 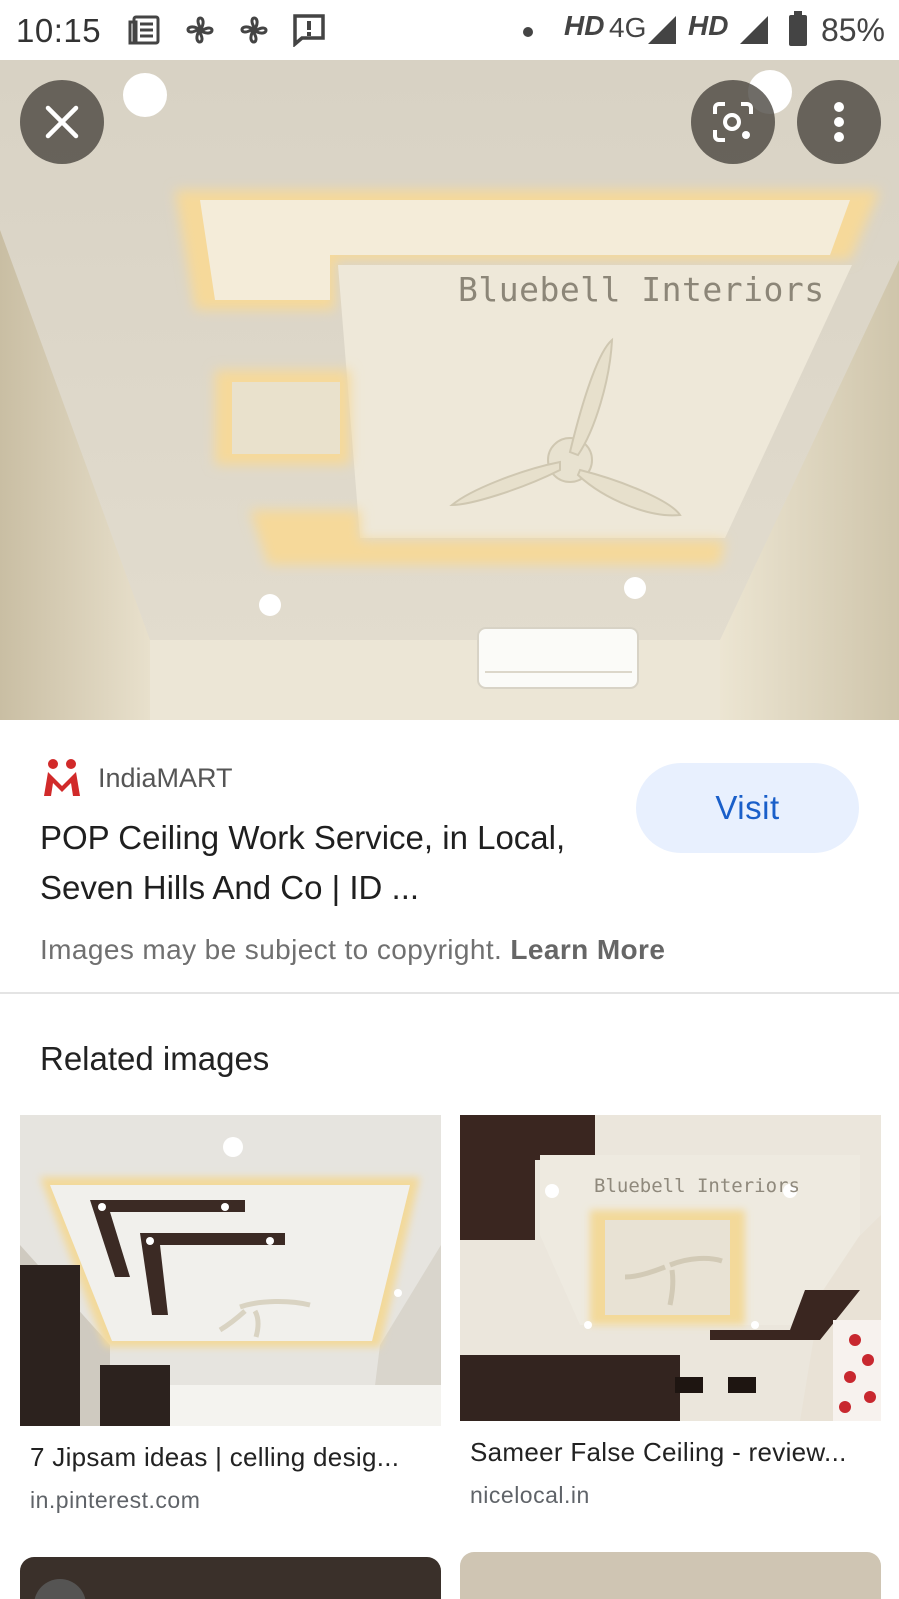 What do you see at coordinates (528, 32) in the screenshot?
I see `notification-dot-icon` at bounding box center [528, 32].